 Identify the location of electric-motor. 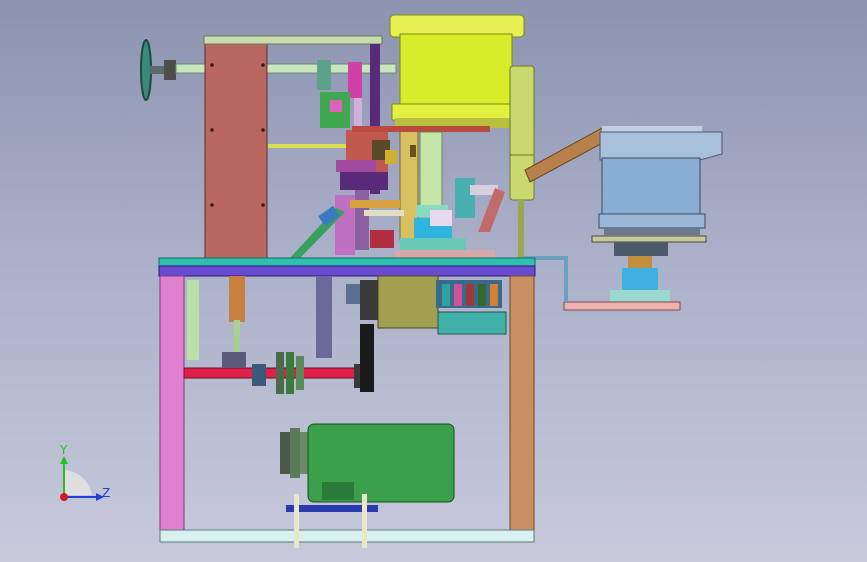
(367, 463).